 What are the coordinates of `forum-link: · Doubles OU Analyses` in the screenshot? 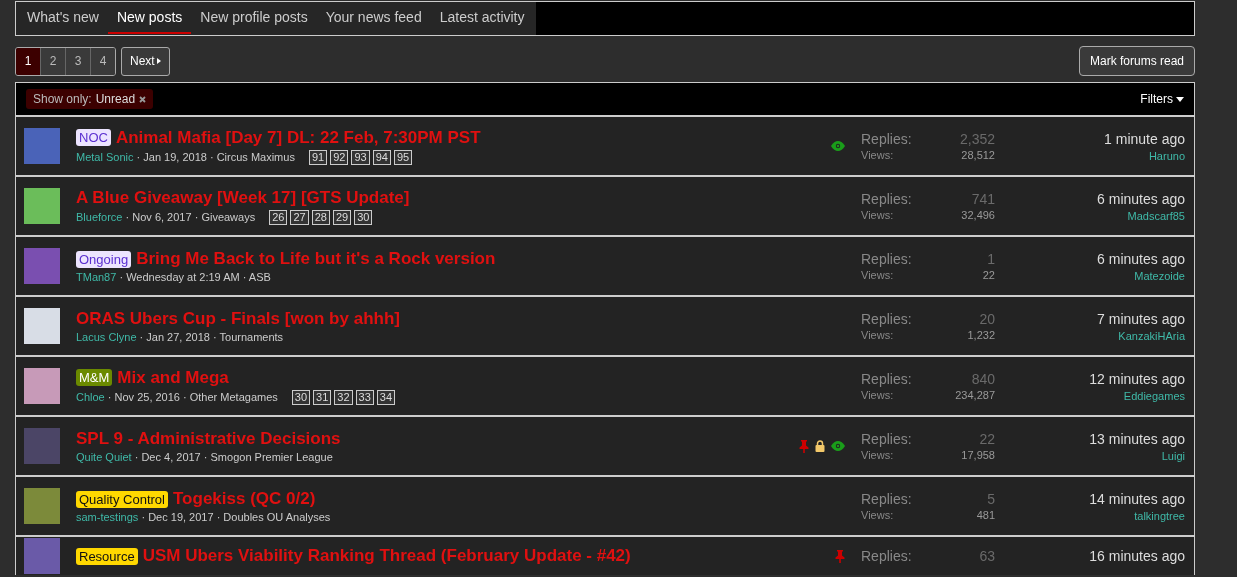 It's located at (272, 517).